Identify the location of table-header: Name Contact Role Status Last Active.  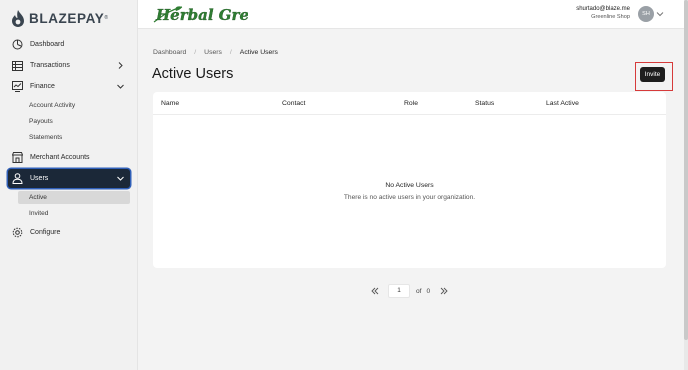
(409, 103).